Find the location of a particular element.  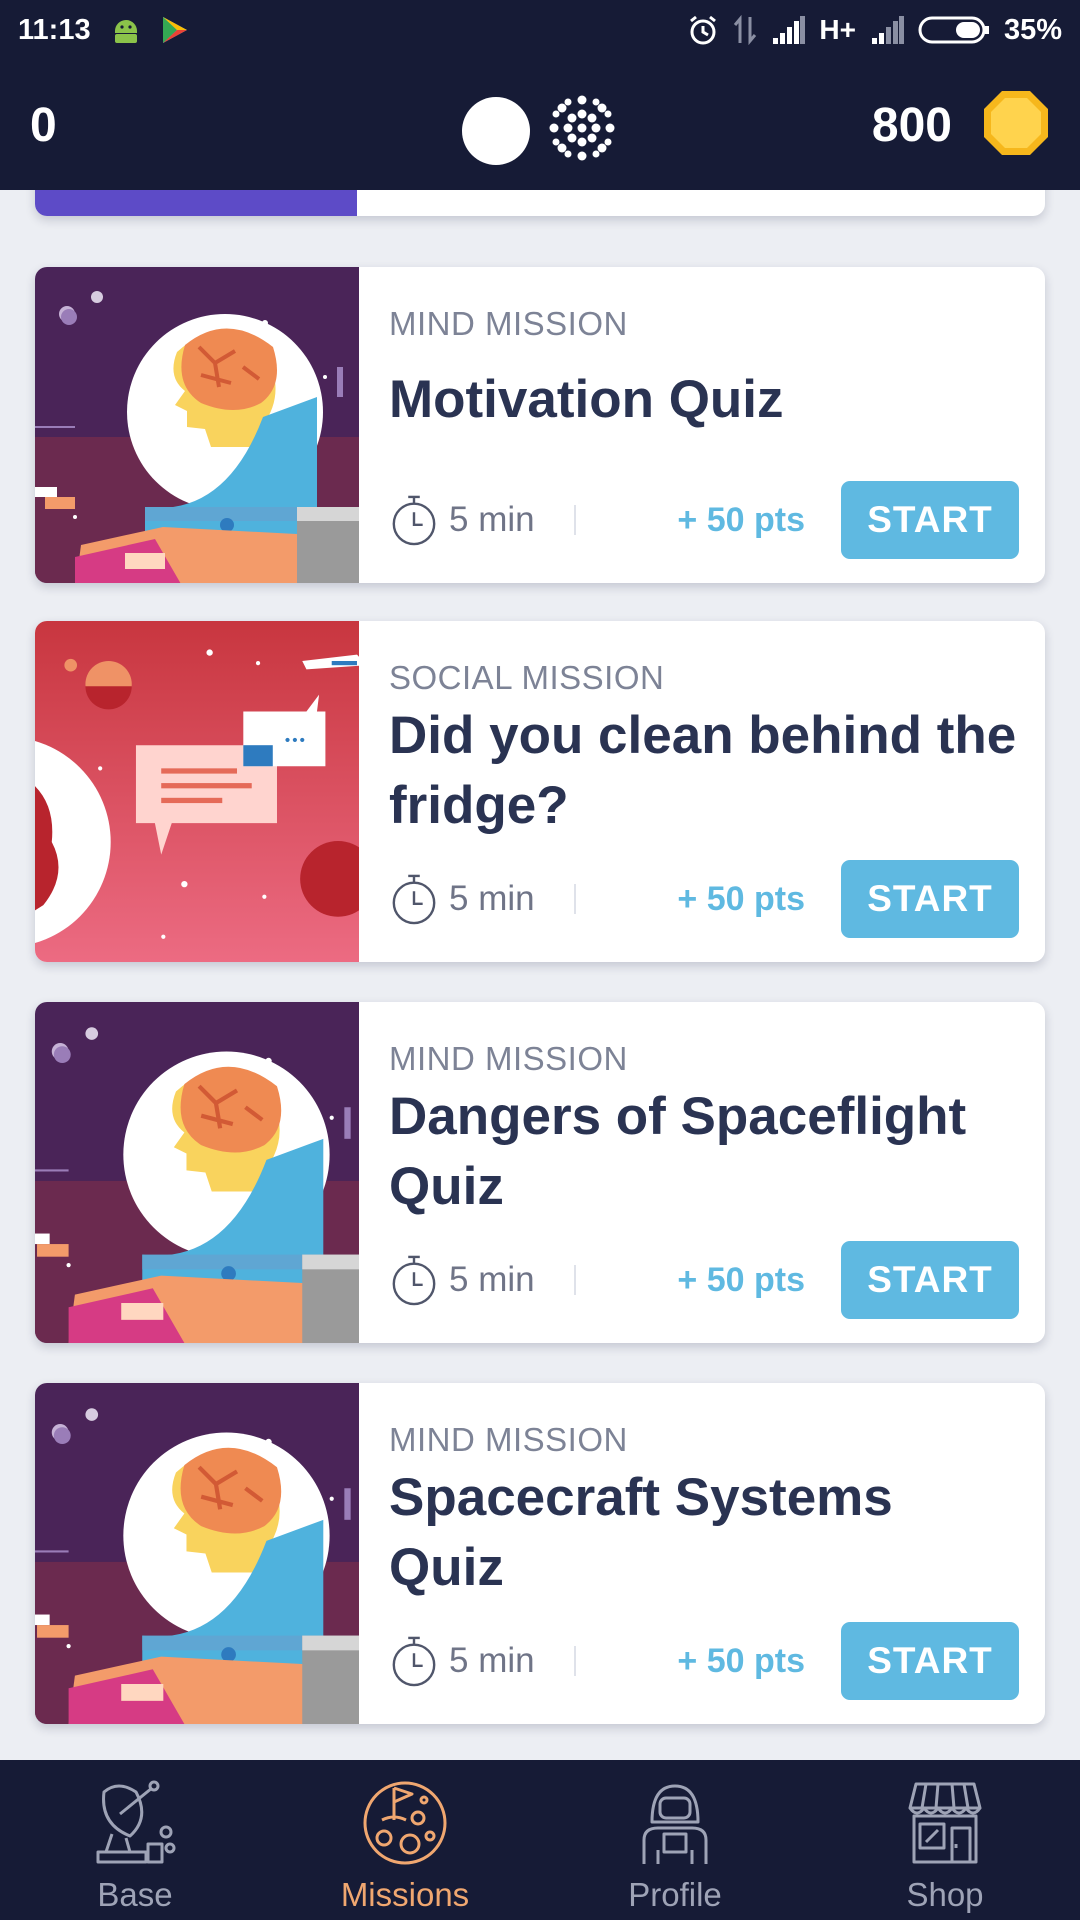

battery-percent: 35% is located at coordinates (1032, 29).